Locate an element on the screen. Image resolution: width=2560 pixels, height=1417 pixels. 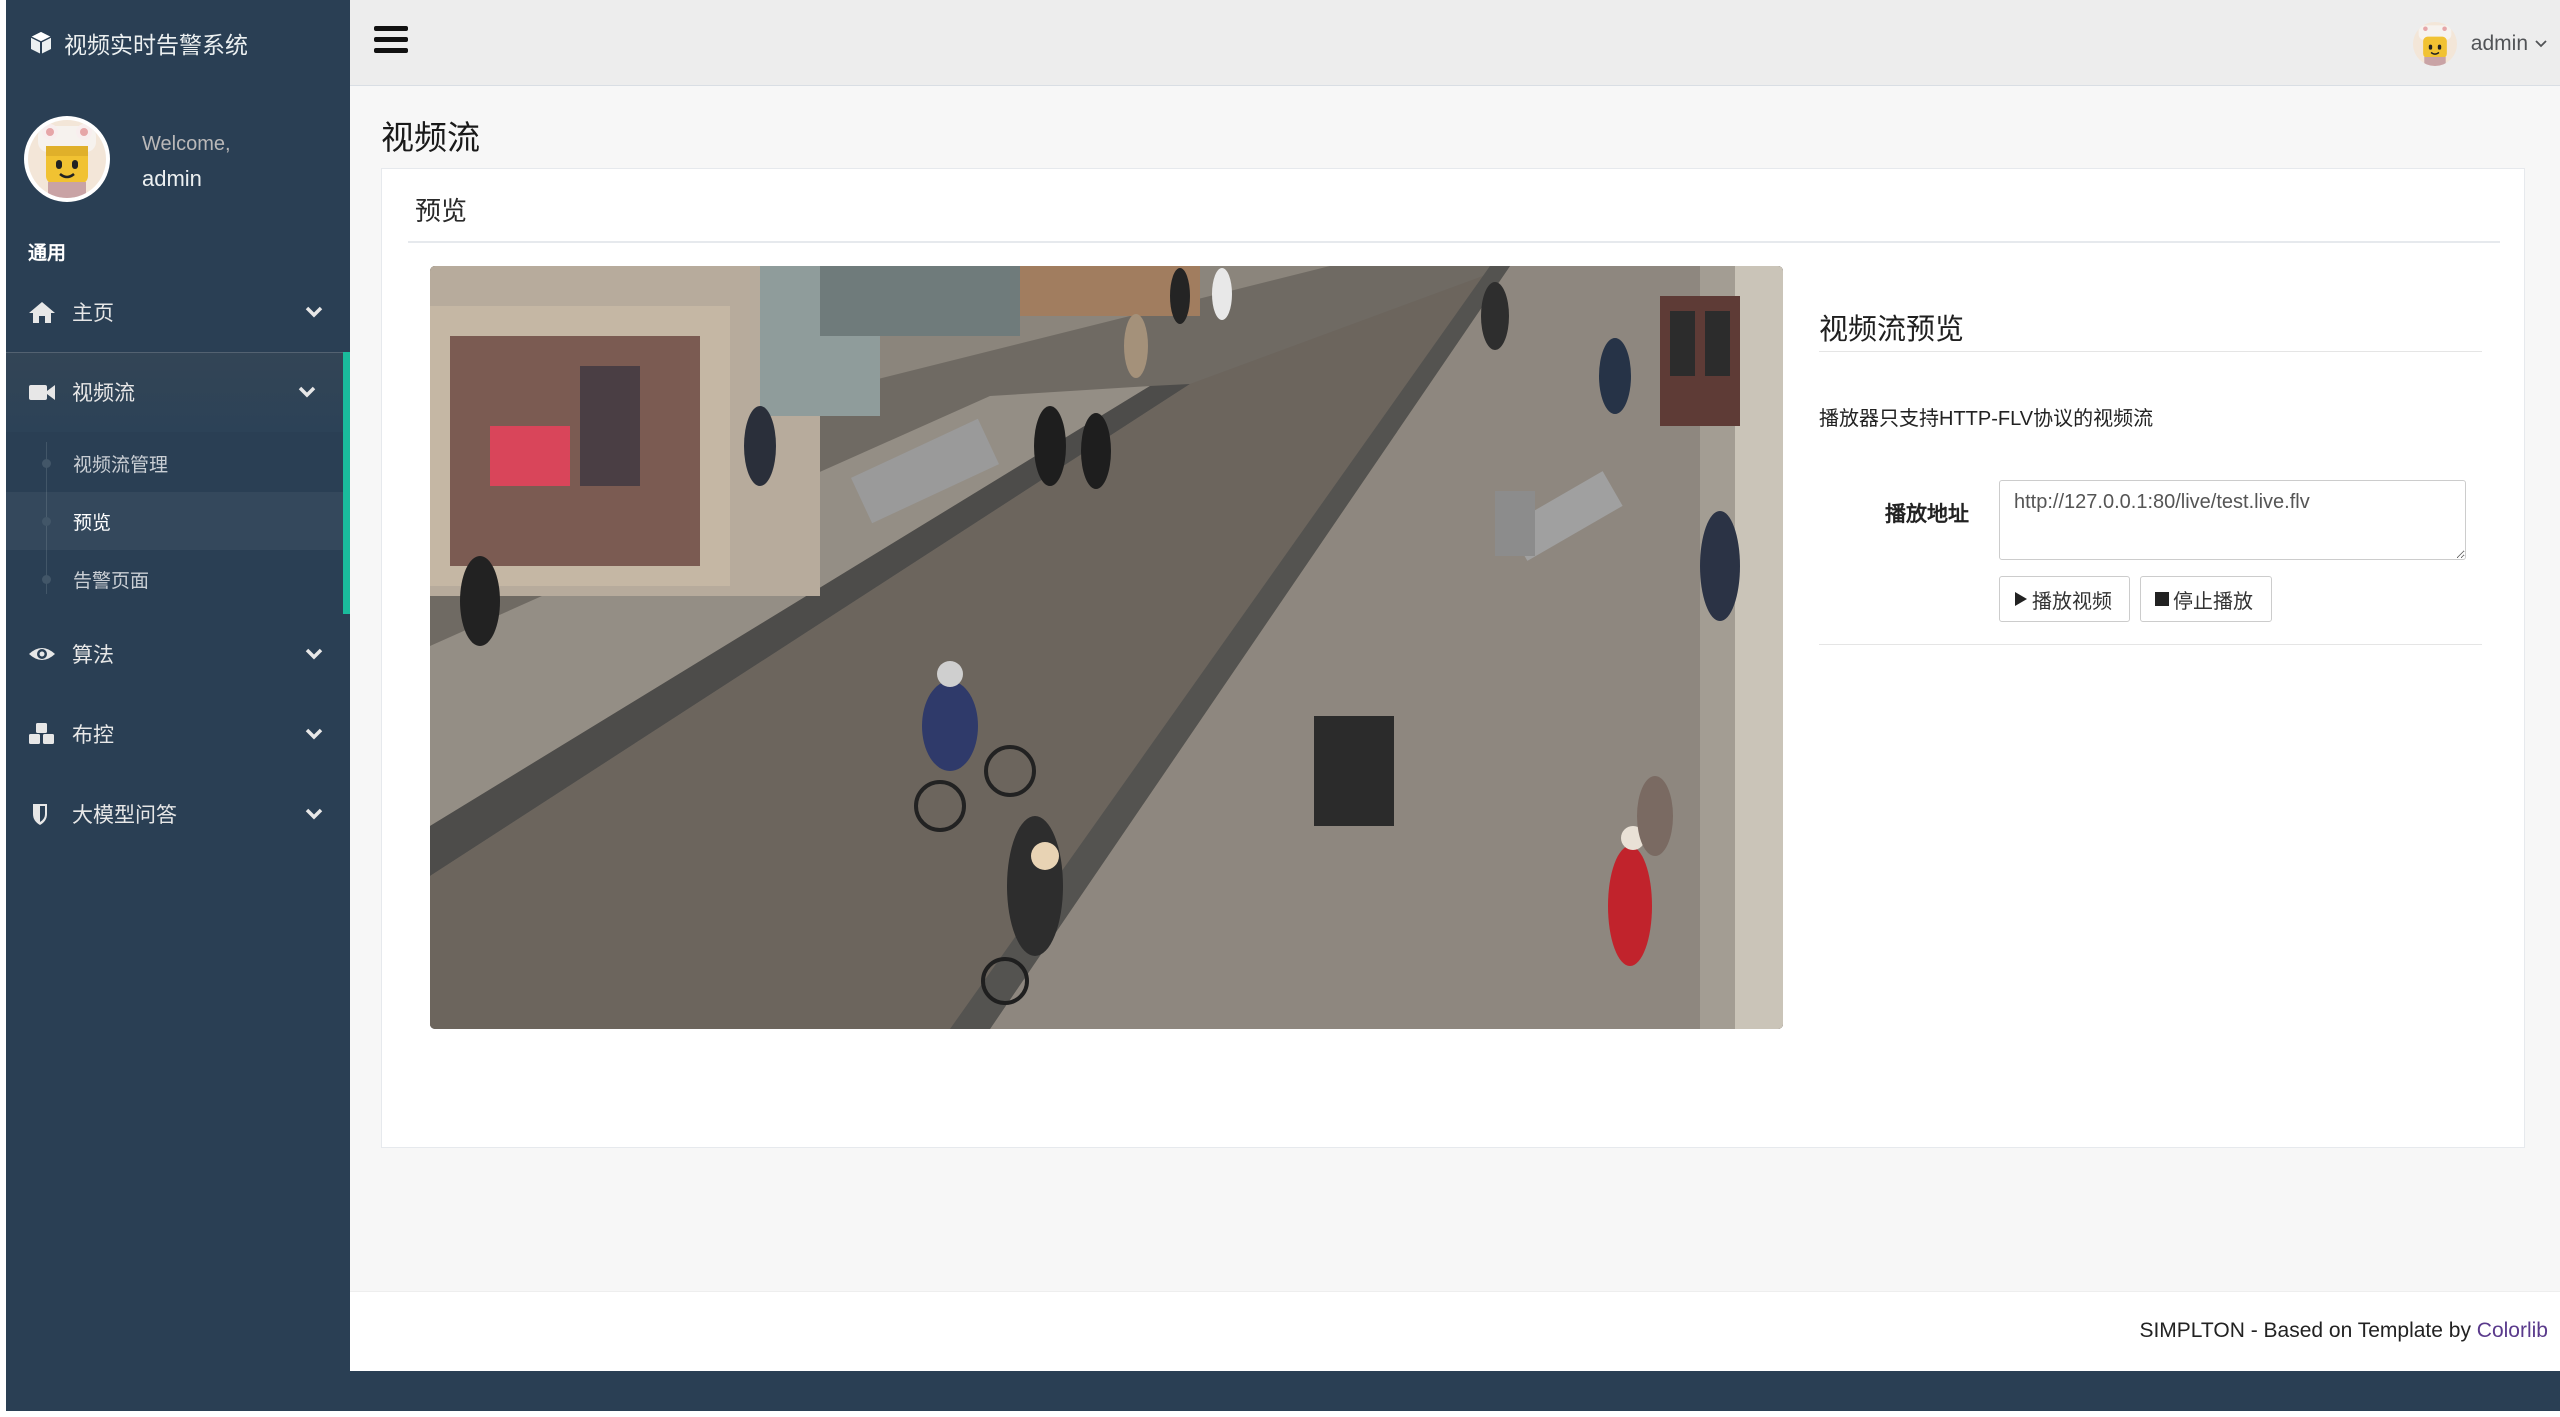
menu-section-title: 通用 is located at coordinates (47, 253).